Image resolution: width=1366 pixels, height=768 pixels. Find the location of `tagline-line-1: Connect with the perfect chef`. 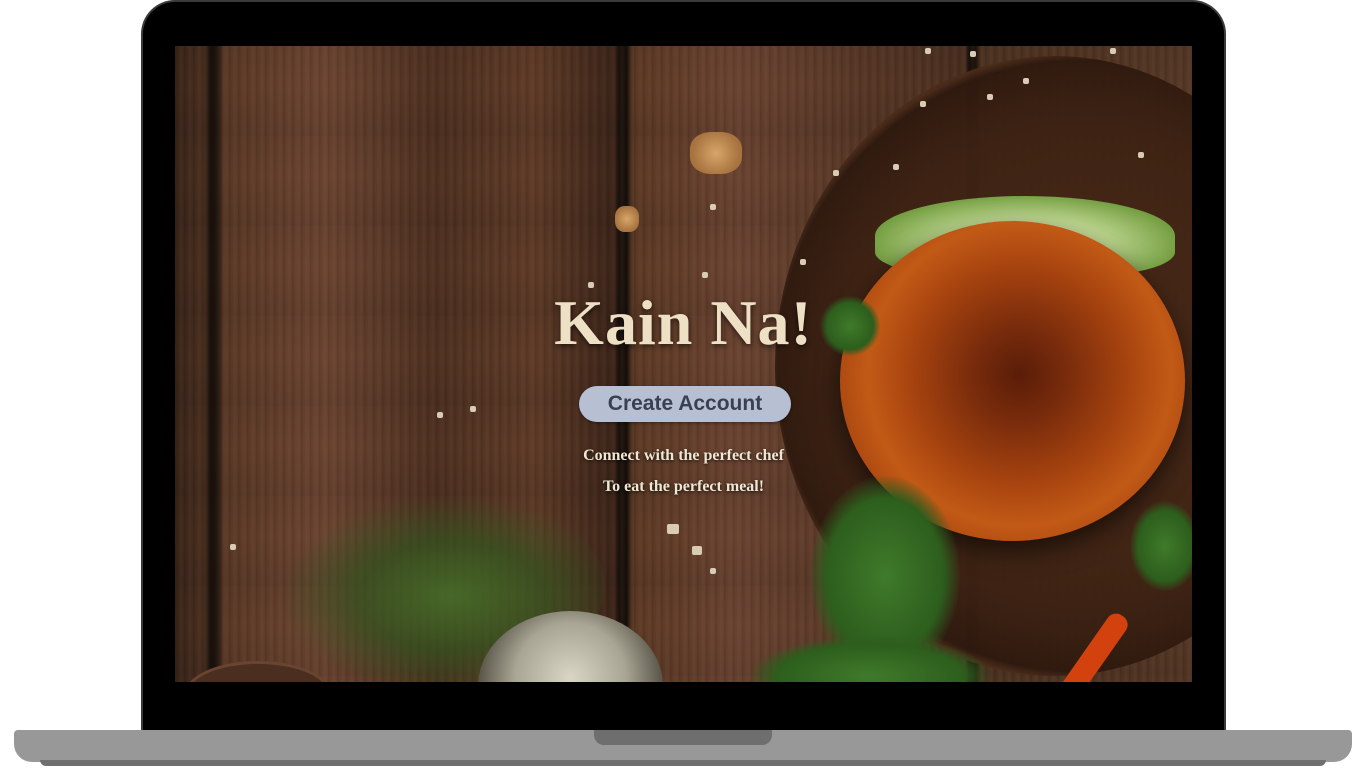

tagline-line-1: Connect with the perfect chef is located at coordinates (683, 455).